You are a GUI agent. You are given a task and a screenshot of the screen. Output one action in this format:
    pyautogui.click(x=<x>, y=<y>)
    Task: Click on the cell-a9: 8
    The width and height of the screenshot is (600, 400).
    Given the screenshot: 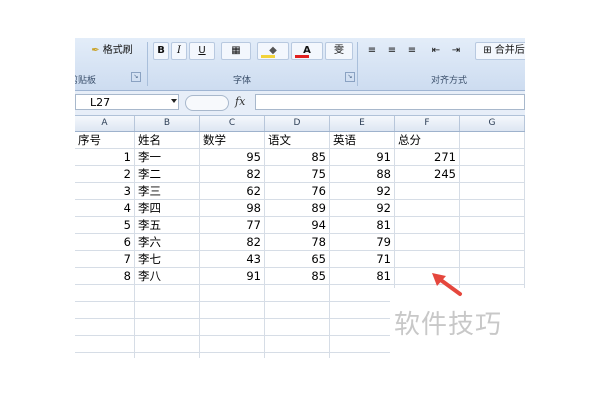 What is the action you would take?
    pyautogui.click(x=105, y=276)
    